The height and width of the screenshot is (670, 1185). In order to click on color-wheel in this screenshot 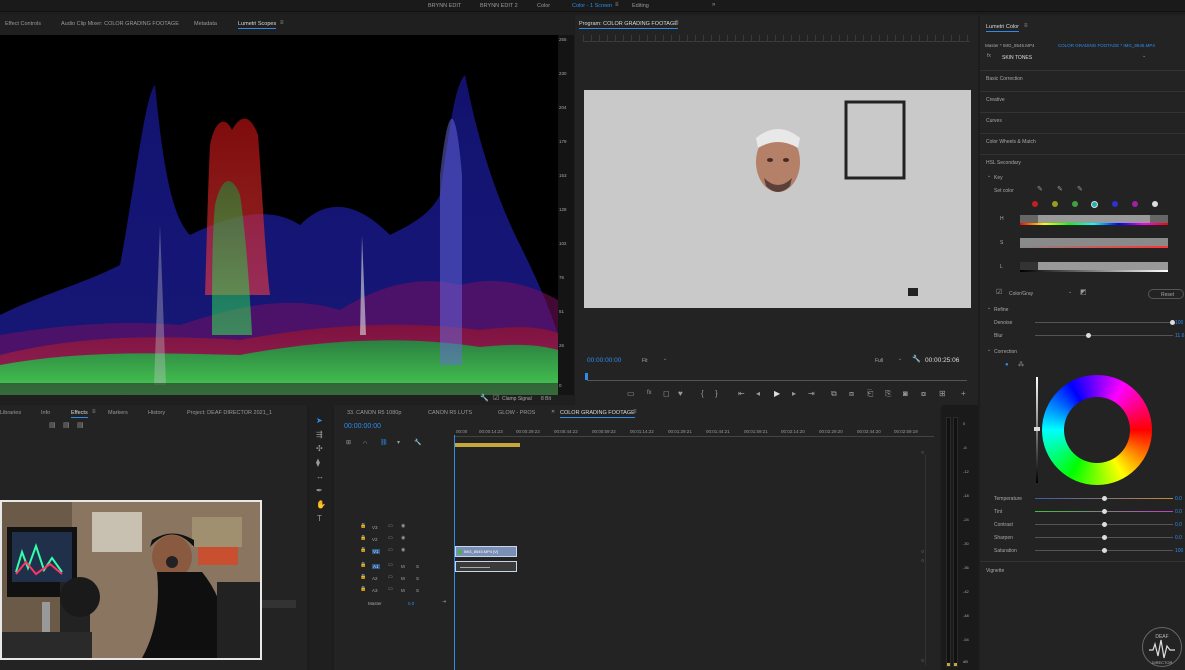, I will do `click(1097, 430)`.